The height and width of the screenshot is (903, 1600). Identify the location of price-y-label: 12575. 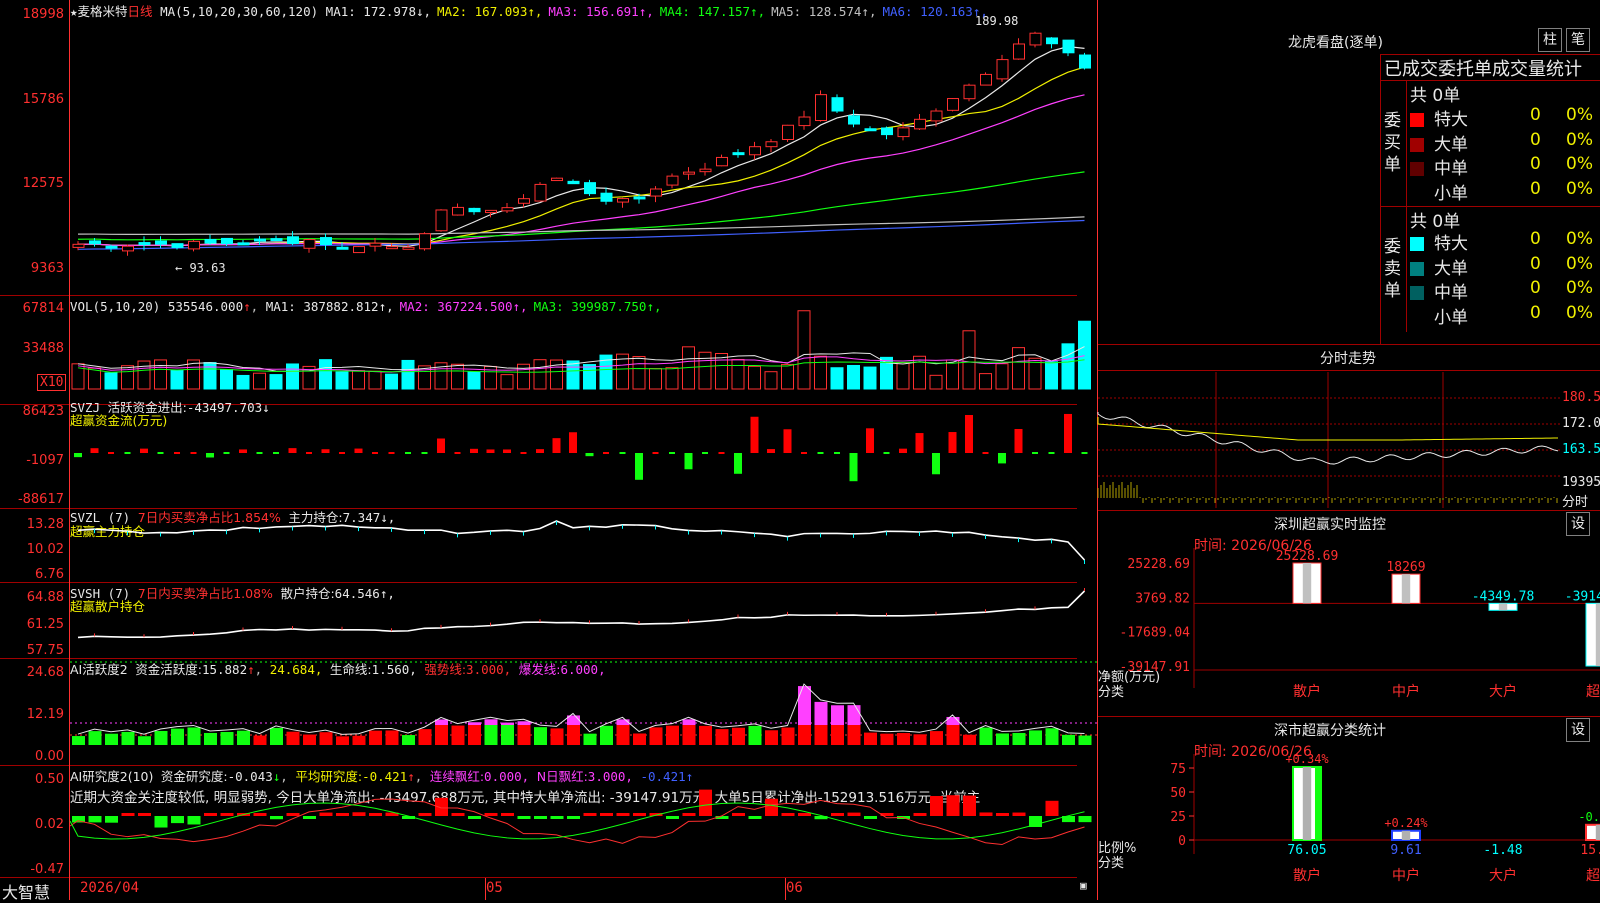
(43, 183).